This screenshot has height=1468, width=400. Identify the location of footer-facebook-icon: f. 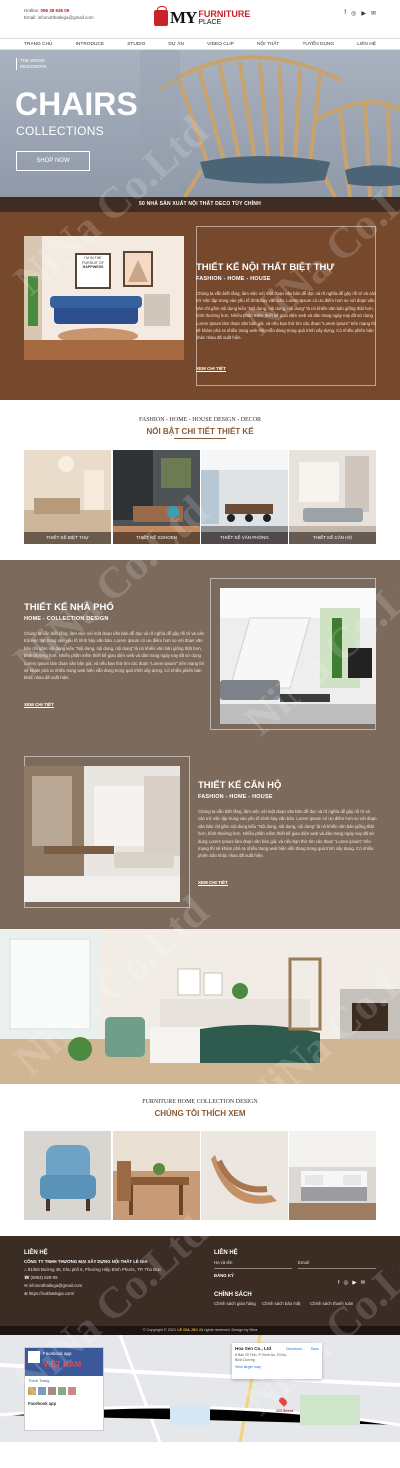
(339, 1283).